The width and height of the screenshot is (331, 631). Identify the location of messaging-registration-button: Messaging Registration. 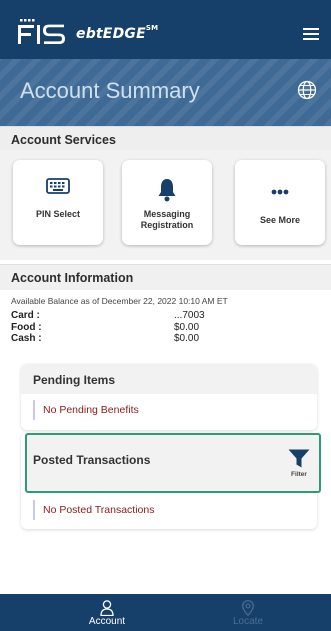
(167, 202).